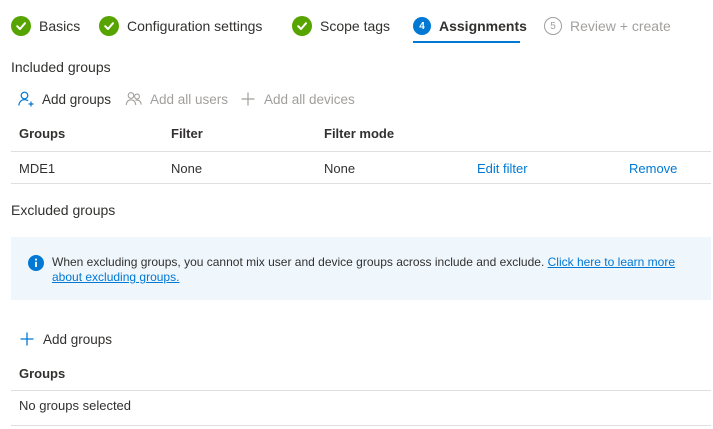 Image resolution: width=713 pixels, height=429 pixels. I want to click on add-all-users-label: Add all users, so click(189, 99).